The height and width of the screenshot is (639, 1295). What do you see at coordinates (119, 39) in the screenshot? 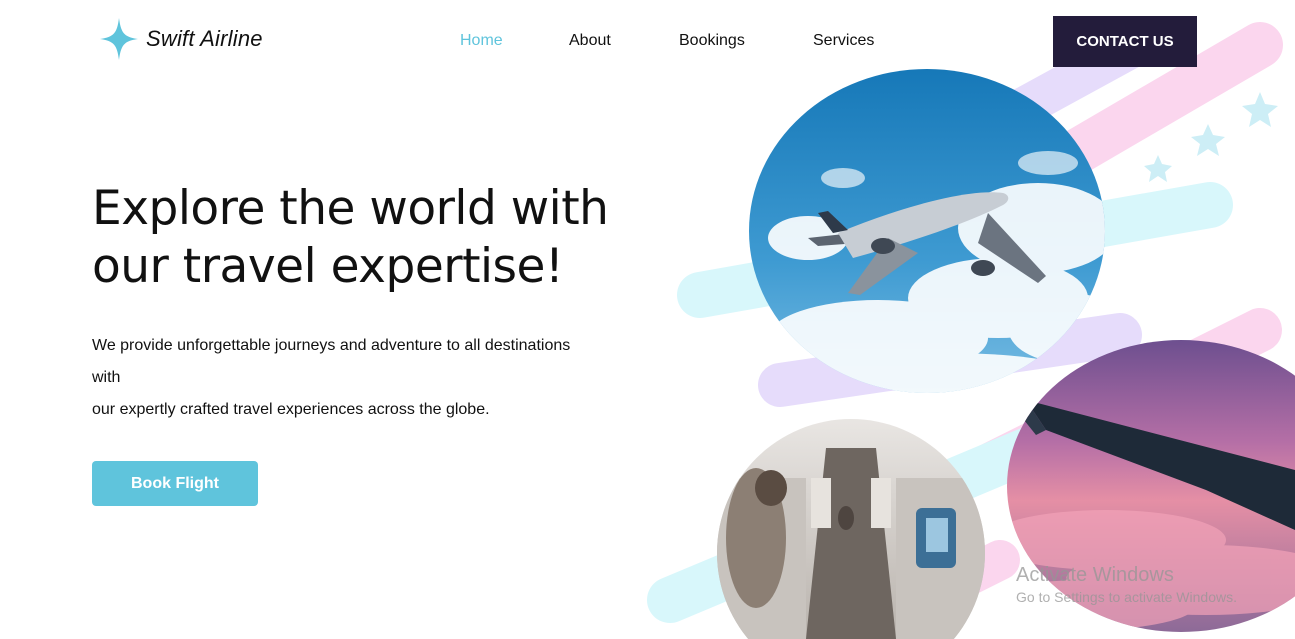
I see `four-point-star-icon` at bounding box center [119, 39].